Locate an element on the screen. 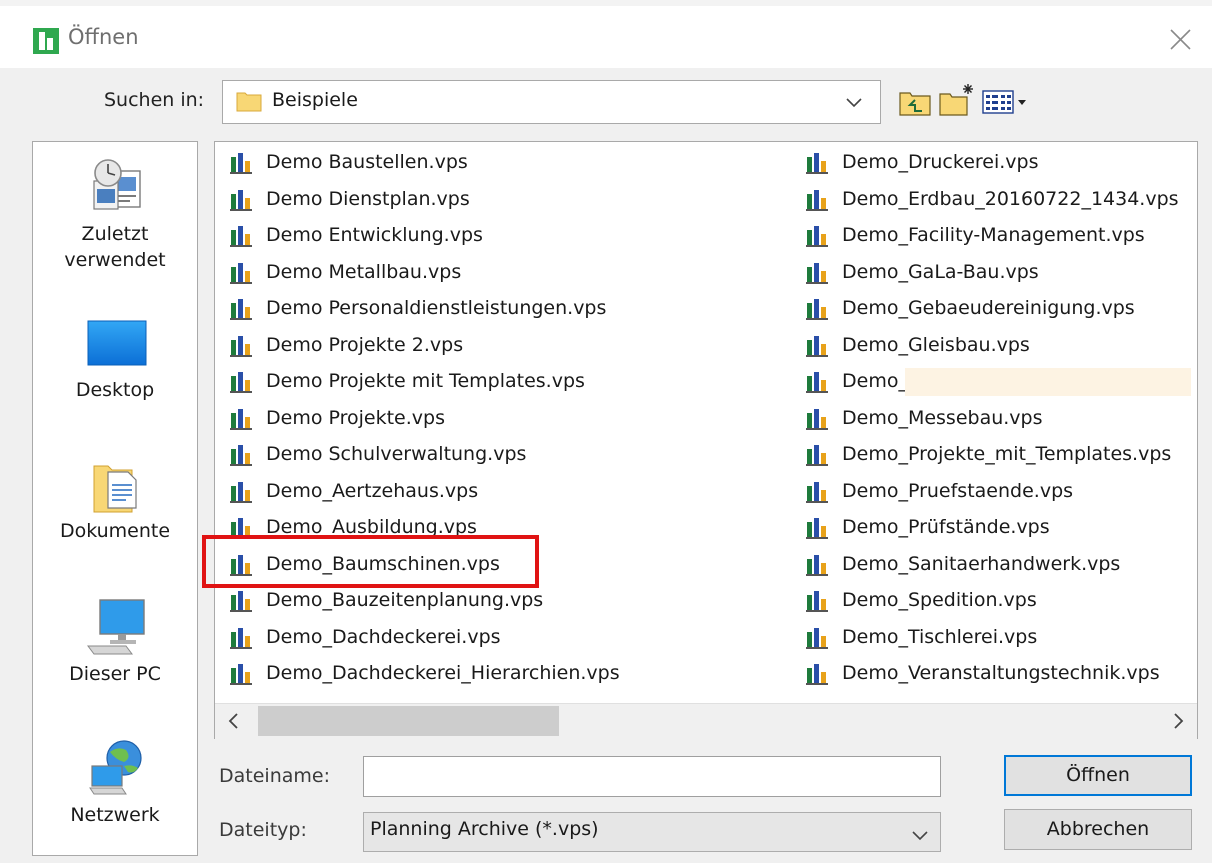  cancel-button: Abbrechen is located at coordinates (1098, 829).